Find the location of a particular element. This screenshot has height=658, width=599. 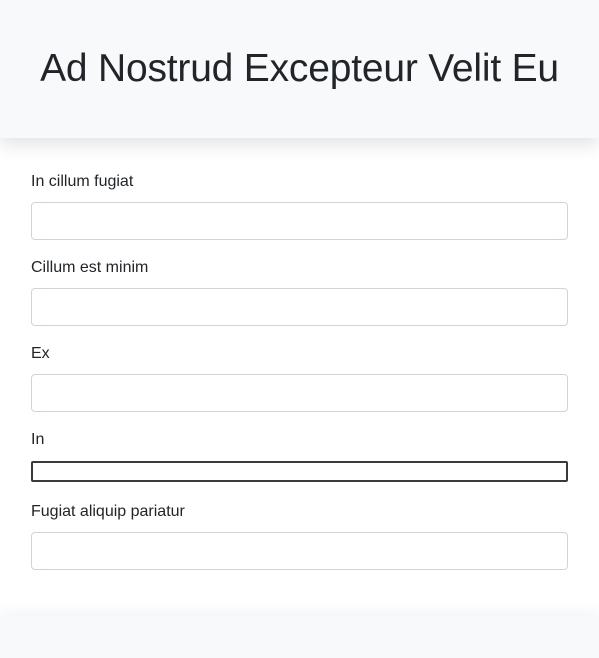

cillum-est-minim-input is located at coordinates (299, 307).